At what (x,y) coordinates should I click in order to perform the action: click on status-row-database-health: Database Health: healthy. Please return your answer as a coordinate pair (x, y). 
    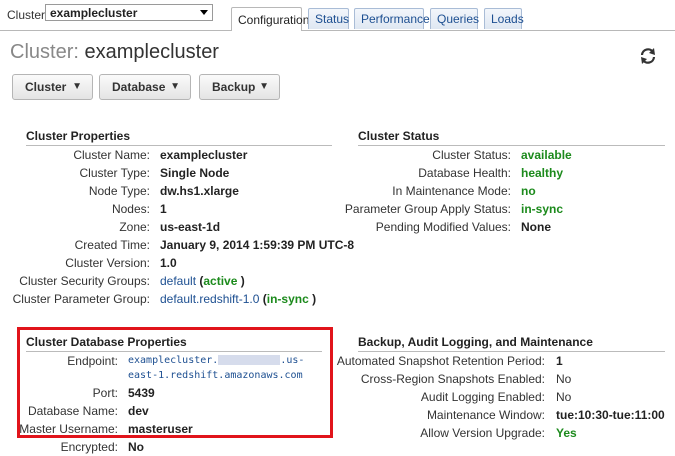
    Looking at the image, I should click on (507, 173).